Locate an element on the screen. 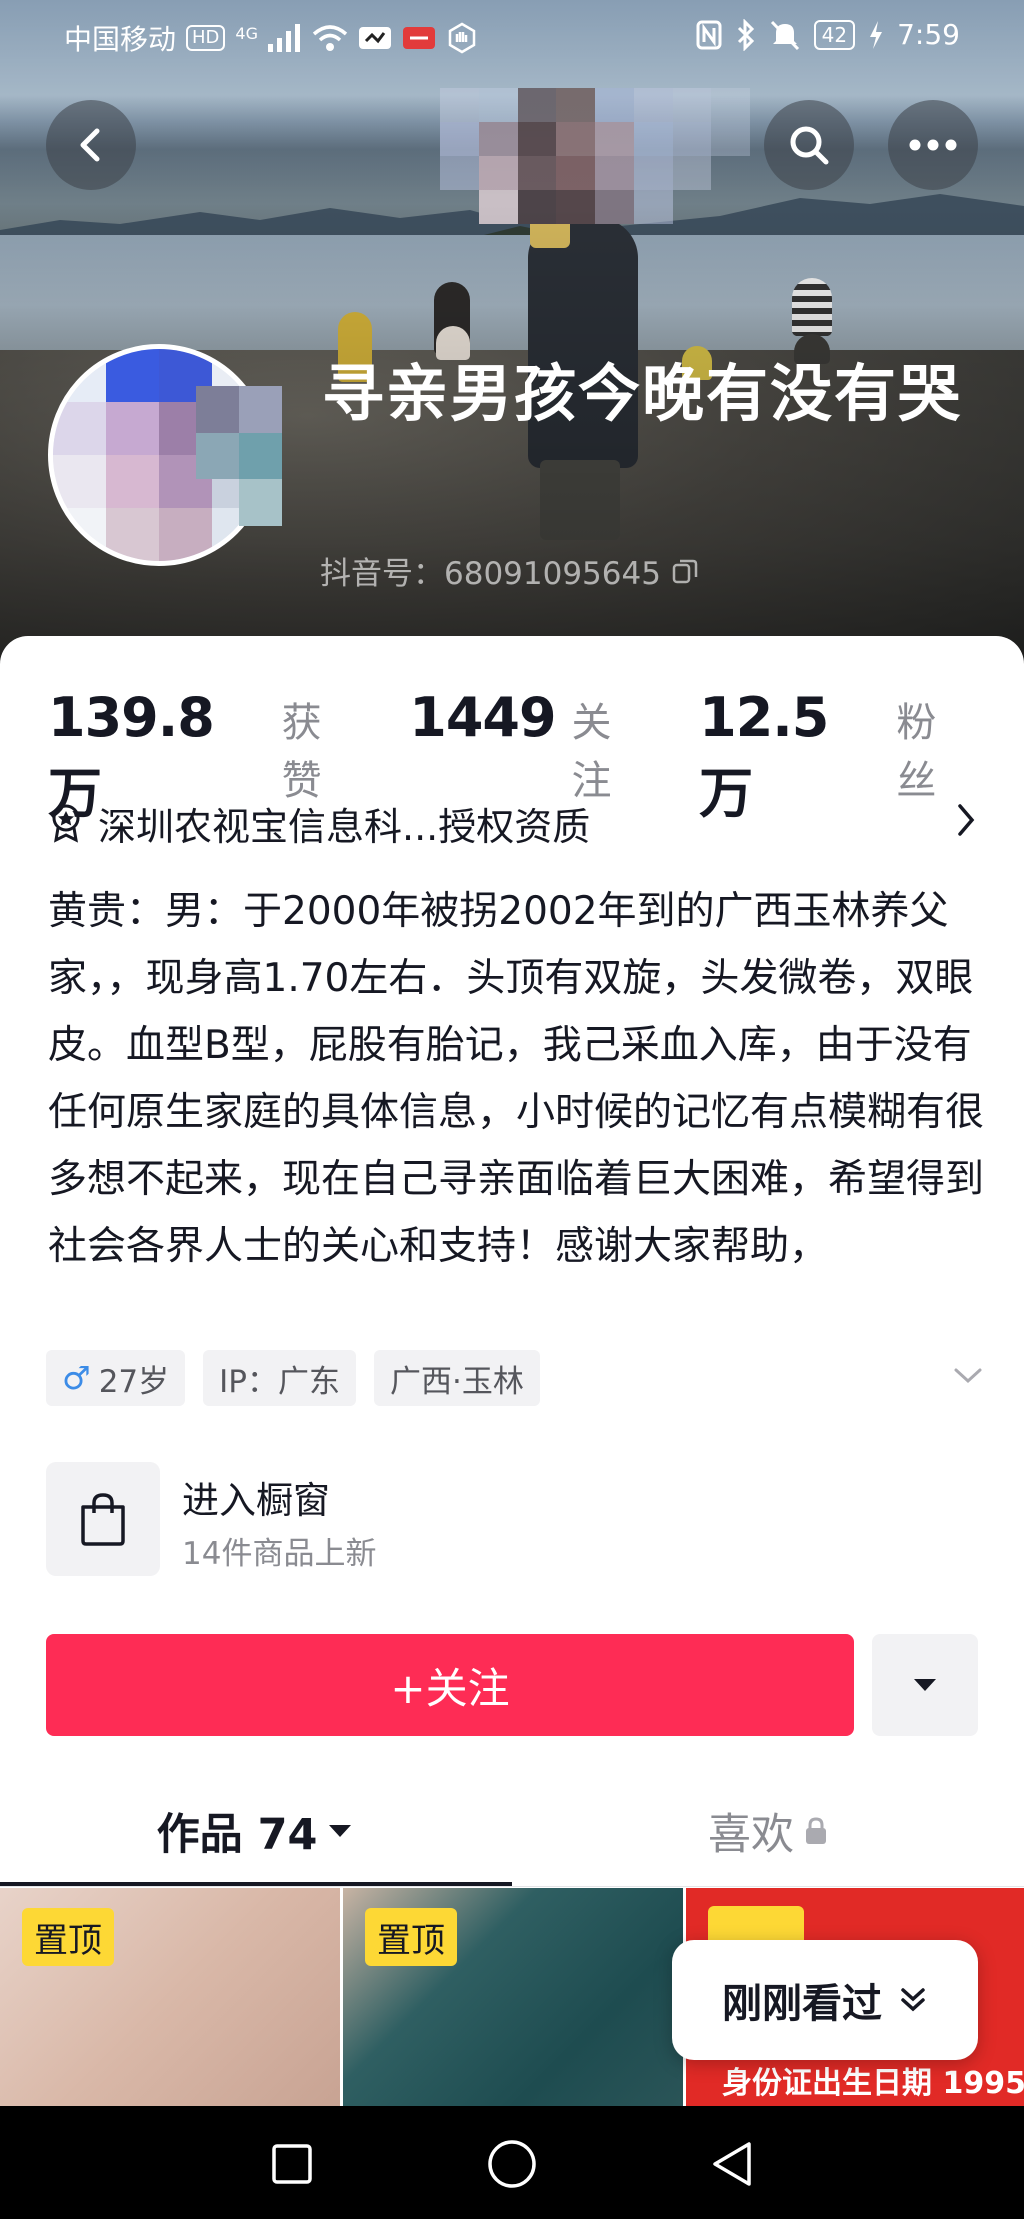 The height and width of the screenshot is (2219, 1024). tab-works: 作品 74 is located at coordinates (255, 1831).